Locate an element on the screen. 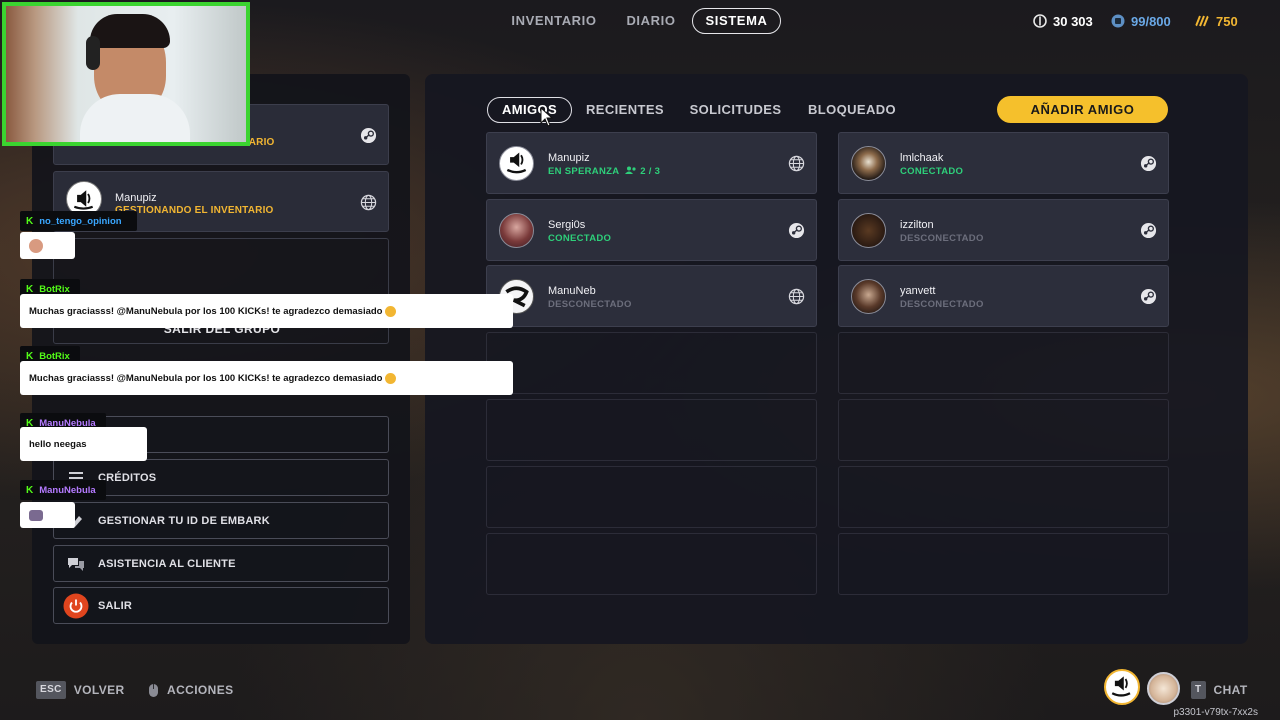 This screenshot has width=1280, height=720. coins-value: 30 303 is located at coordinates (1073, 21).